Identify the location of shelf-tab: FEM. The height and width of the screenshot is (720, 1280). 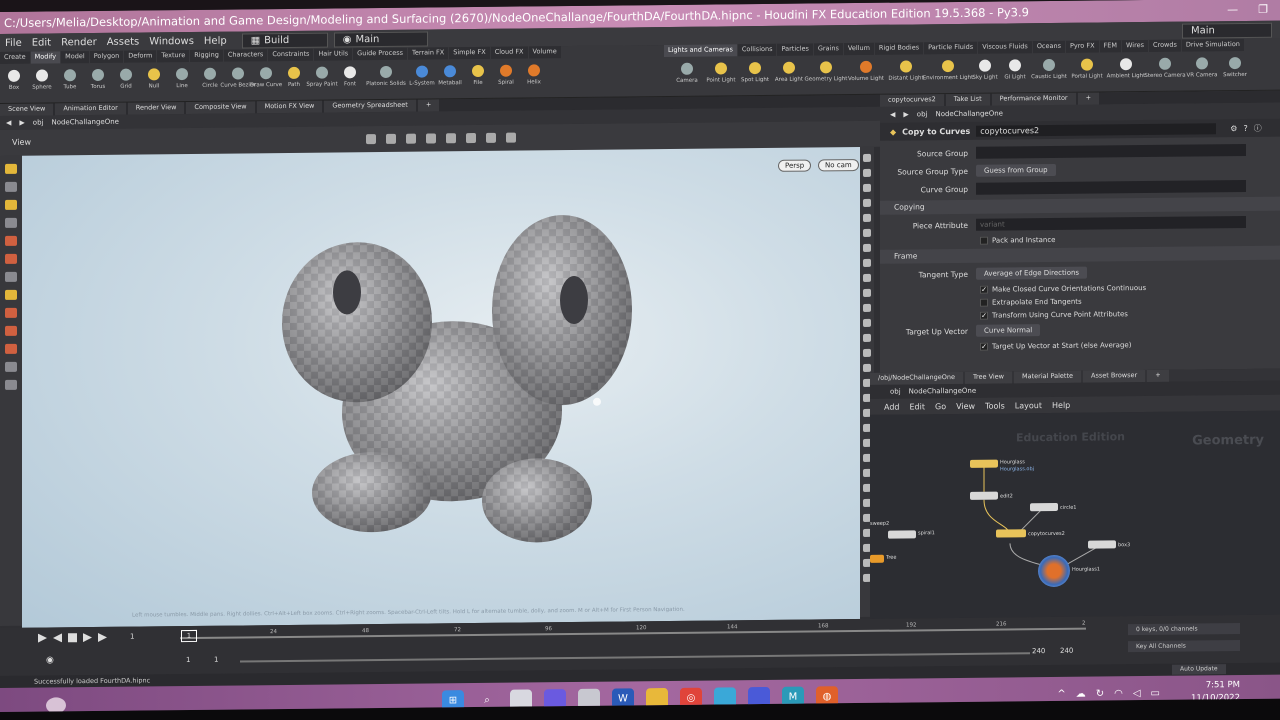
(1110, 46).